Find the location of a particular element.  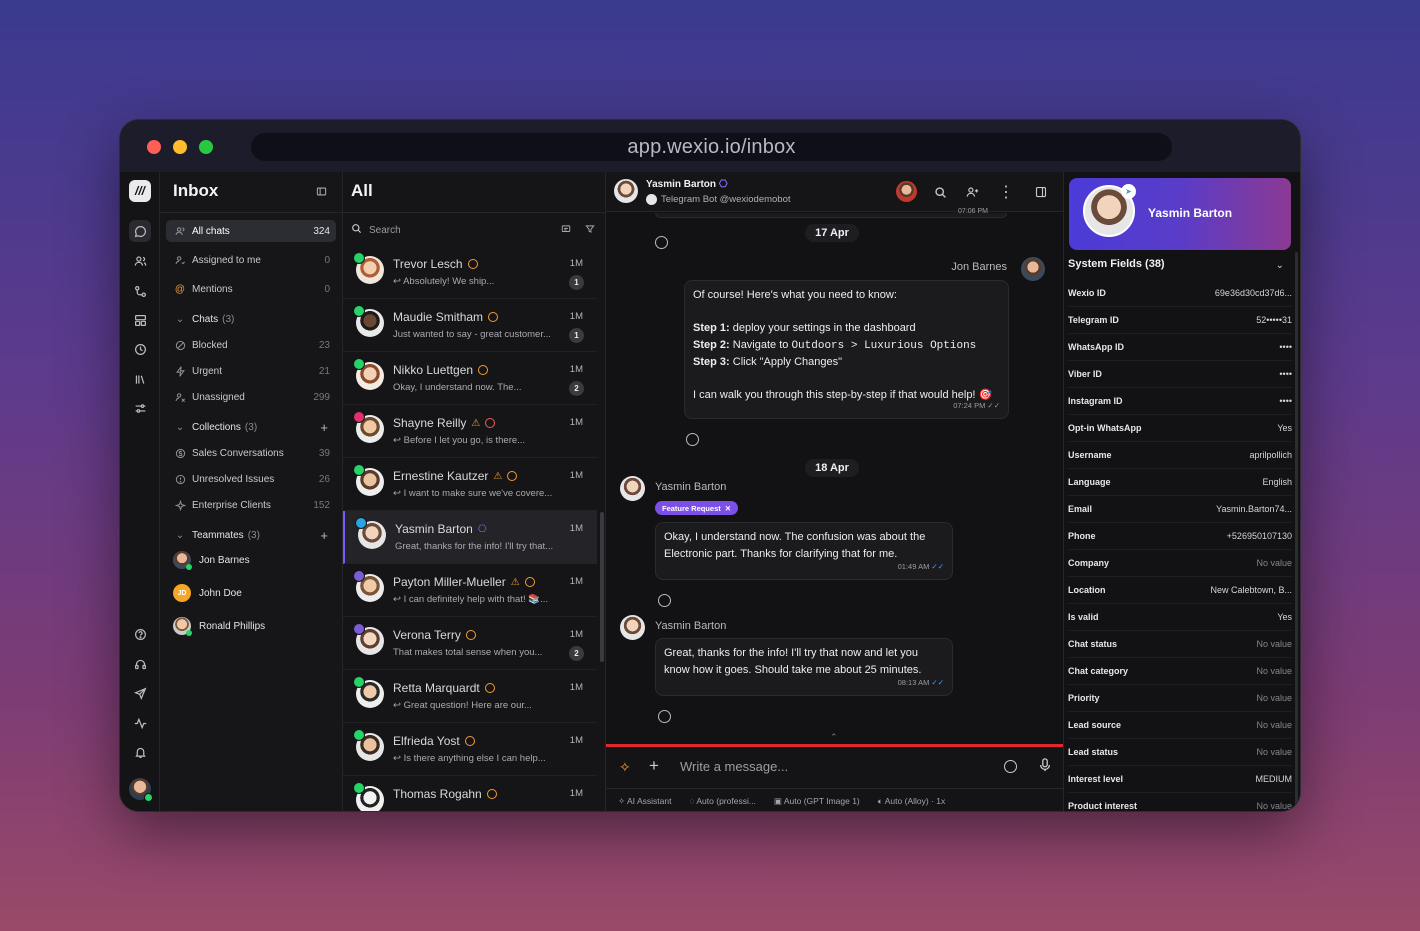

teammate-john-doe: JD John Doe is located at coordinates (207, 593).